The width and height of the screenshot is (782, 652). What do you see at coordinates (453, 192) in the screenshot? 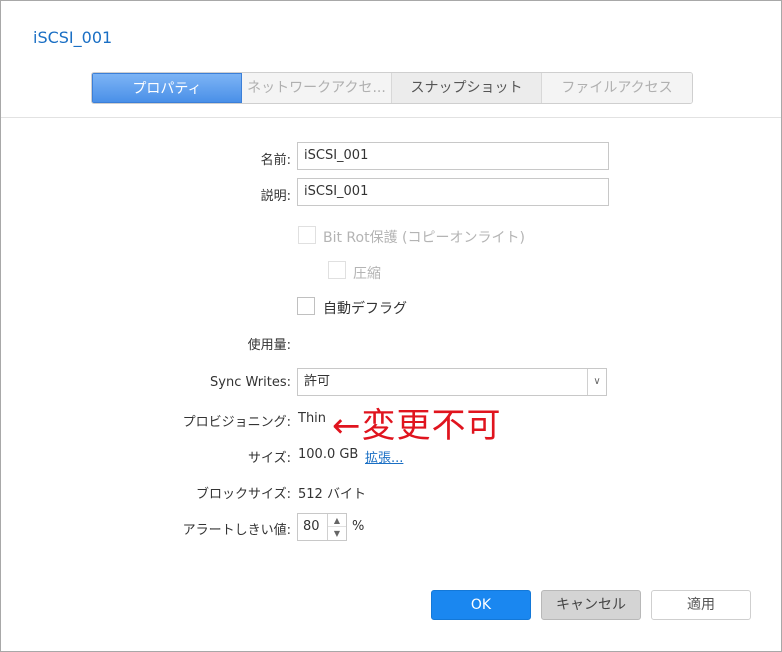
I see `description-input: iSCSI_001` at bounding box center [453, 192].